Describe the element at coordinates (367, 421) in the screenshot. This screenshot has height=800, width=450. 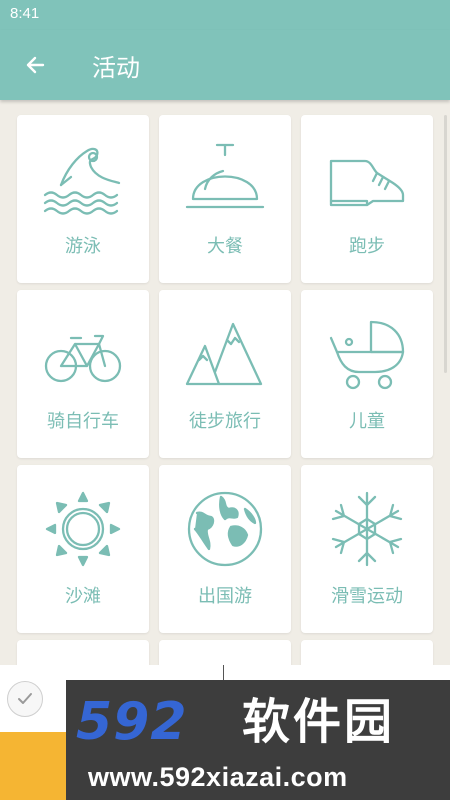
I see `activity-label: 儿童` at that location.